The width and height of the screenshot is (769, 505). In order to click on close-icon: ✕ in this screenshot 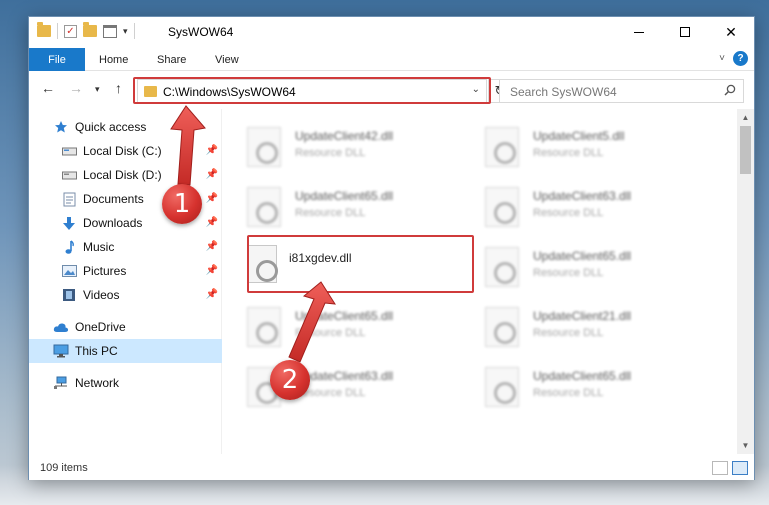, I will do `click(731, 31)`.